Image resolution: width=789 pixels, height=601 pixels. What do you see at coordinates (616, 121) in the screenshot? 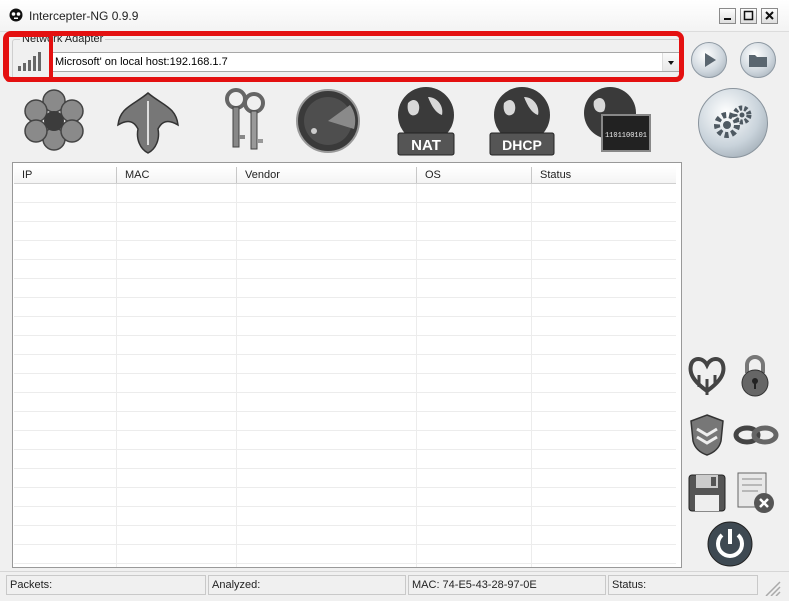
I see `binary-globe-icon: 1101100101` at bounding box center [616, 121].